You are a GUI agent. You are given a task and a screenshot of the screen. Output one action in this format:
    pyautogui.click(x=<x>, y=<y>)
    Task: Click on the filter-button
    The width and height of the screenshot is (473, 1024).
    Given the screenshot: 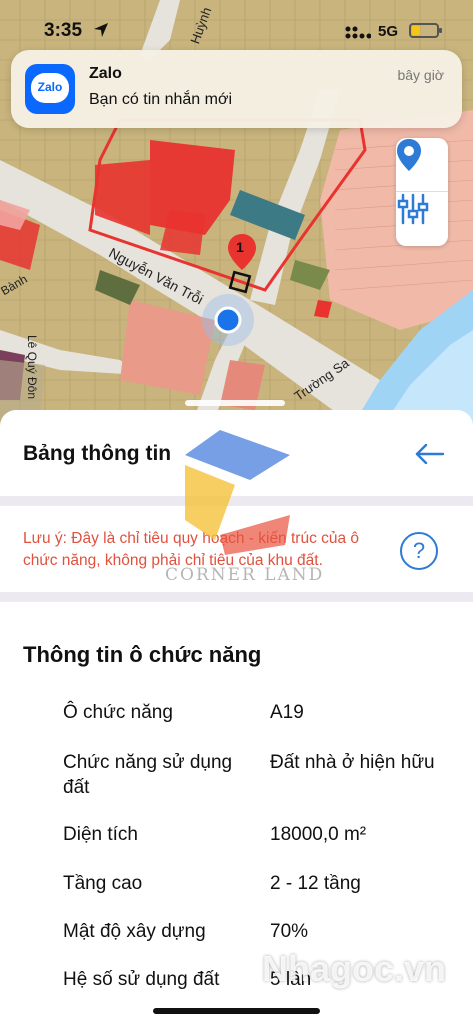 What is the action you would take?
    pyautogui.click(x=422, y=219)
    